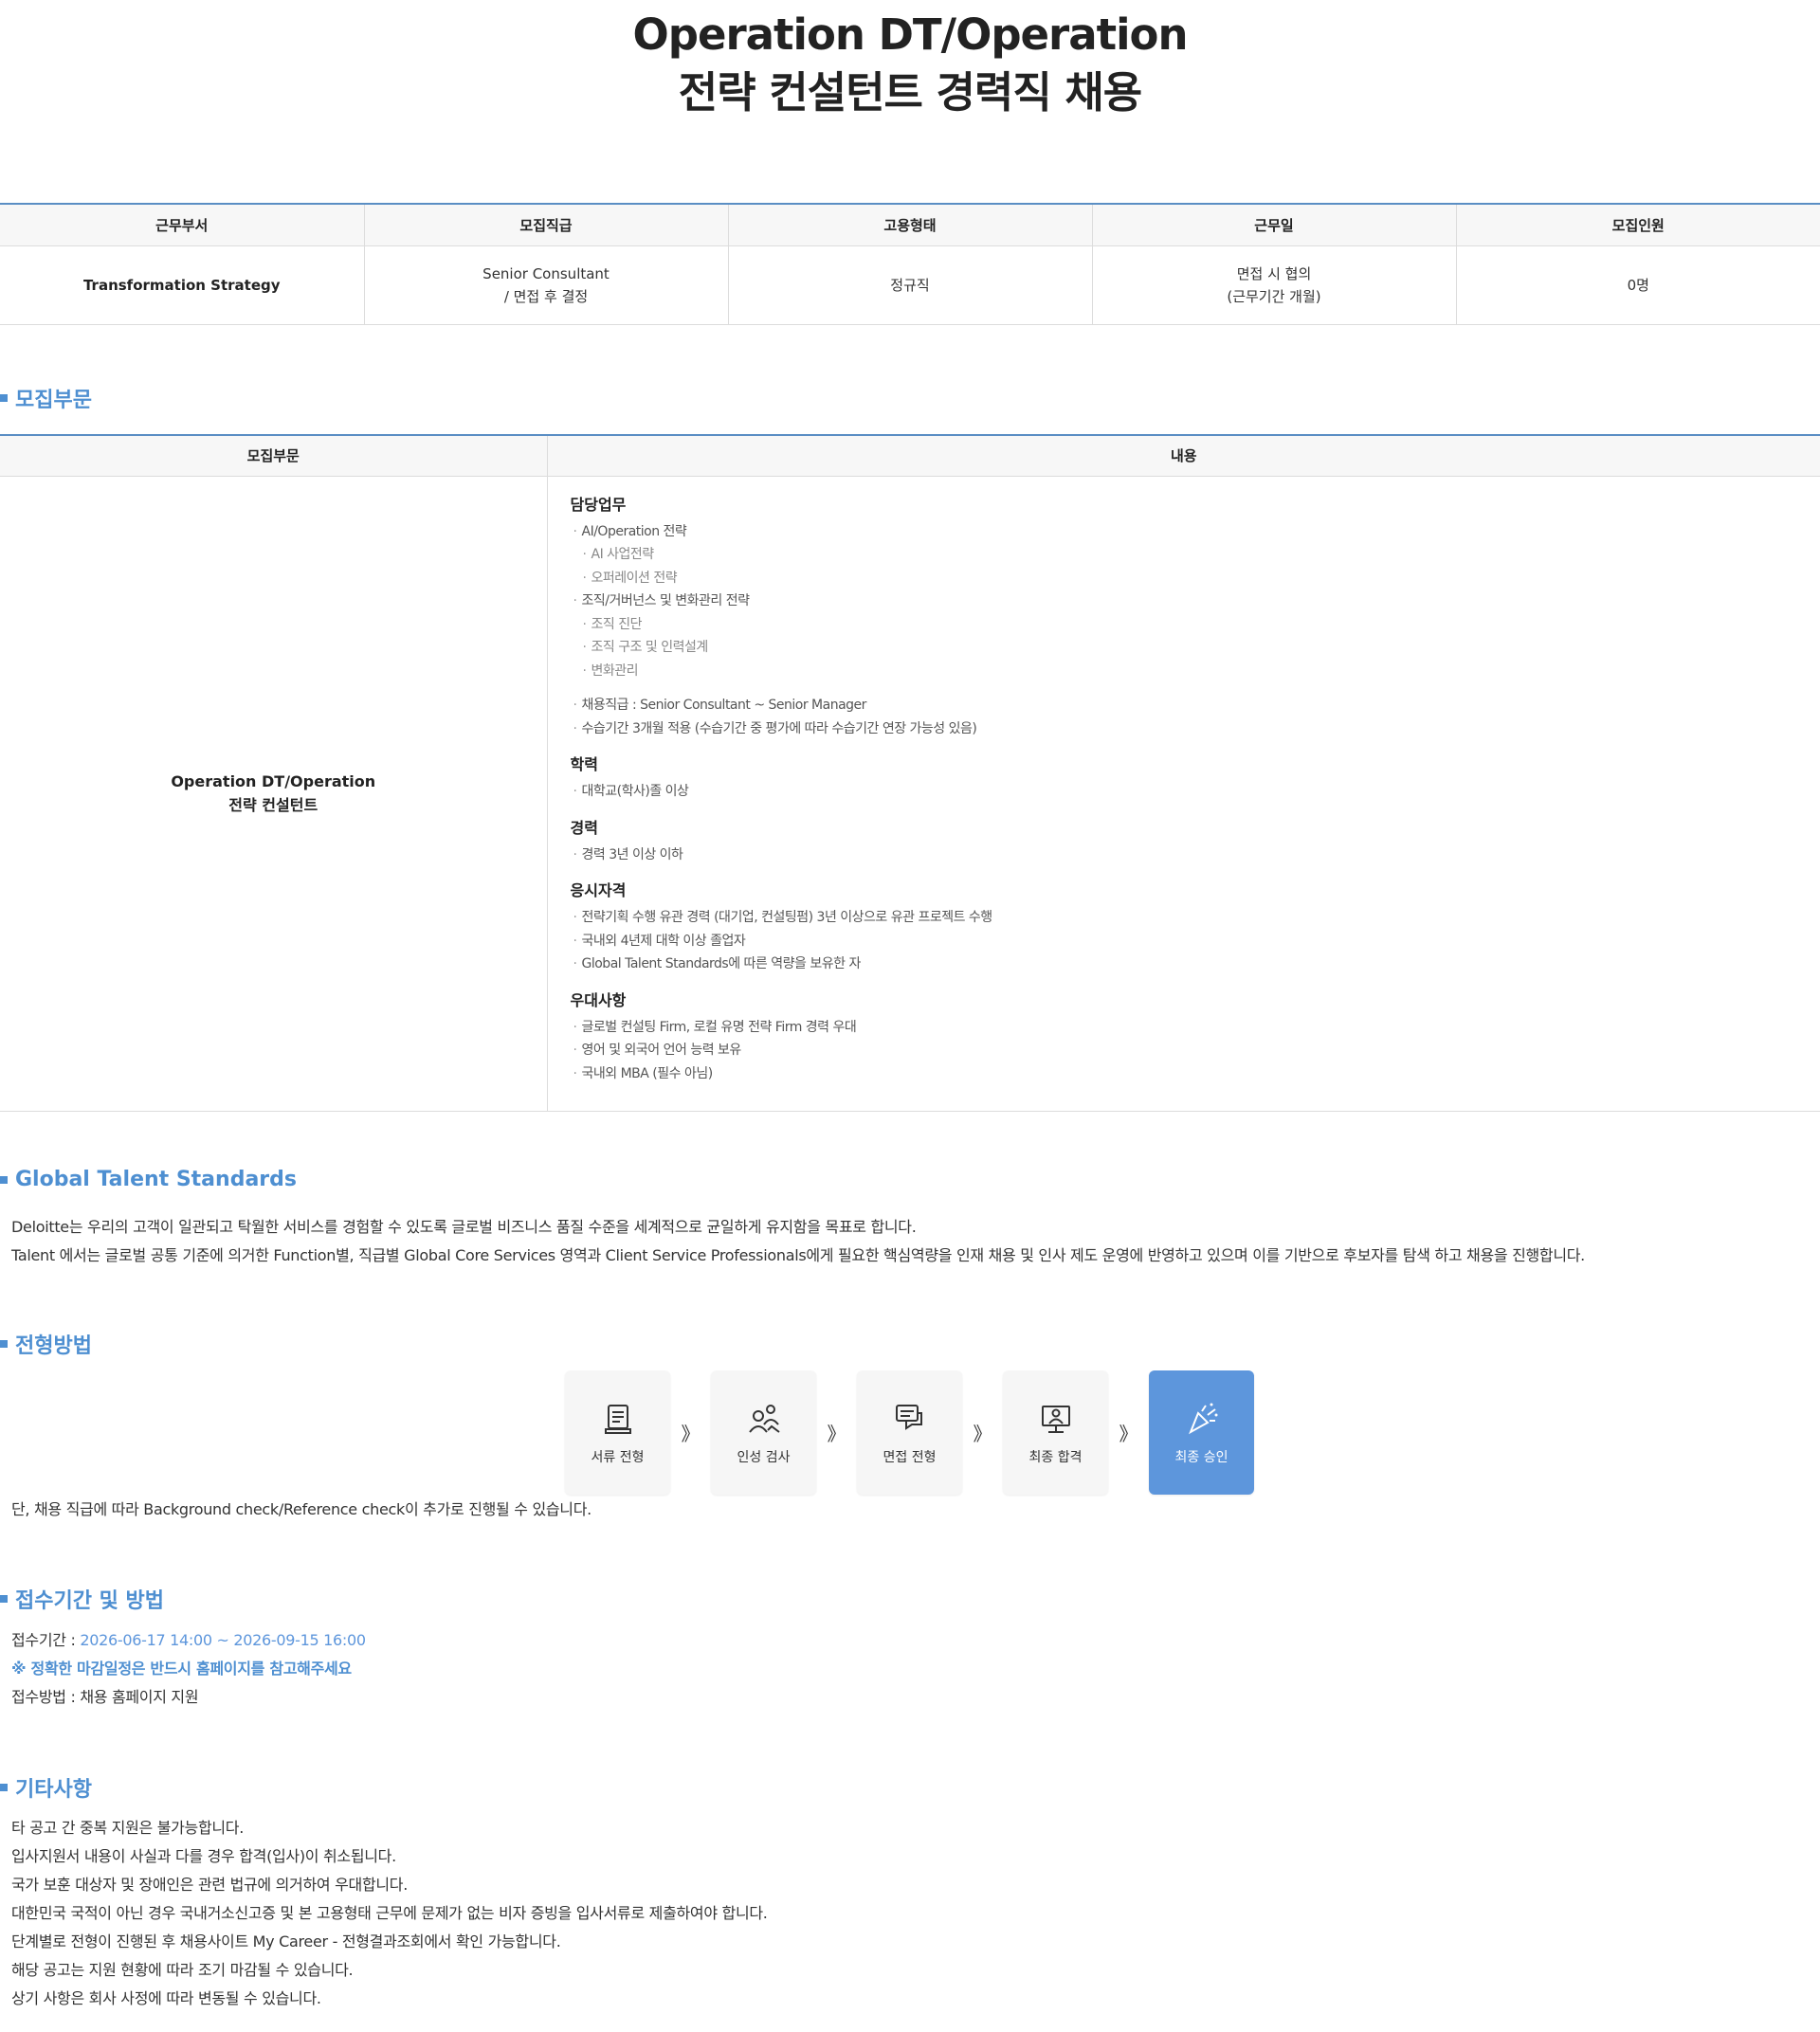  Describe the element at coordinates (89, 1601) in the screenshot. I see `section-title-apply-text: 접수기간 및 방법` at that location.